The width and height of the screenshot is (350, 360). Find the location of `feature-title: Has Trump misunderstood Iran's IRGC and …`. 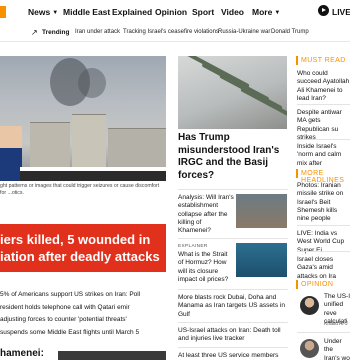

feature-title: Has Trump misunderstood Iran's IRGC and … is located at coordinates (233, 157).